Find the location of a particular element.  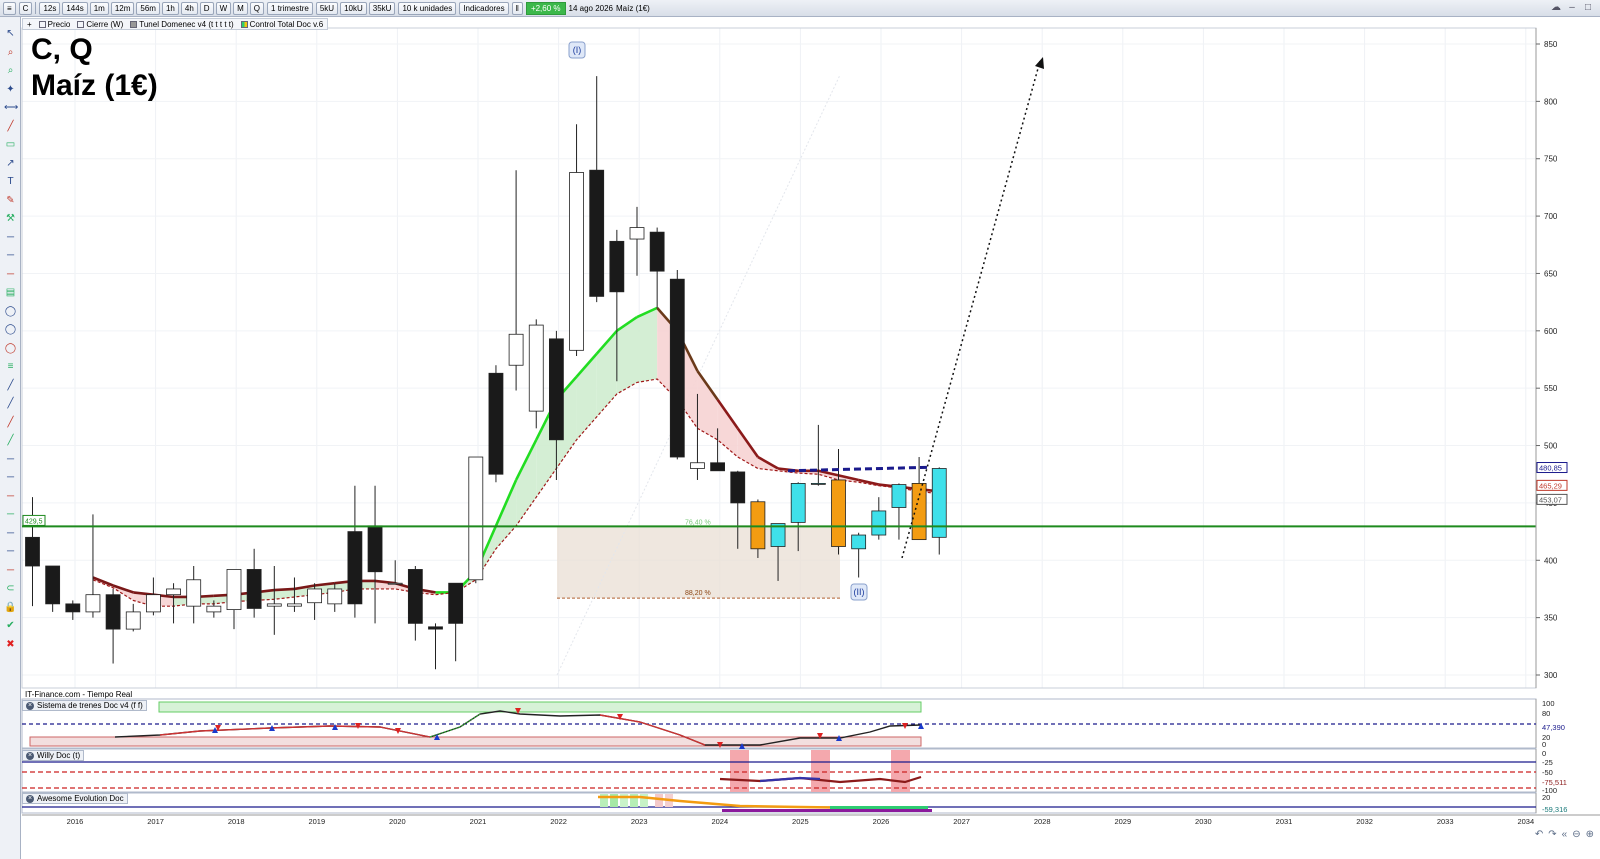

units-10ku: 10kU is located at coordinates (353, 8).